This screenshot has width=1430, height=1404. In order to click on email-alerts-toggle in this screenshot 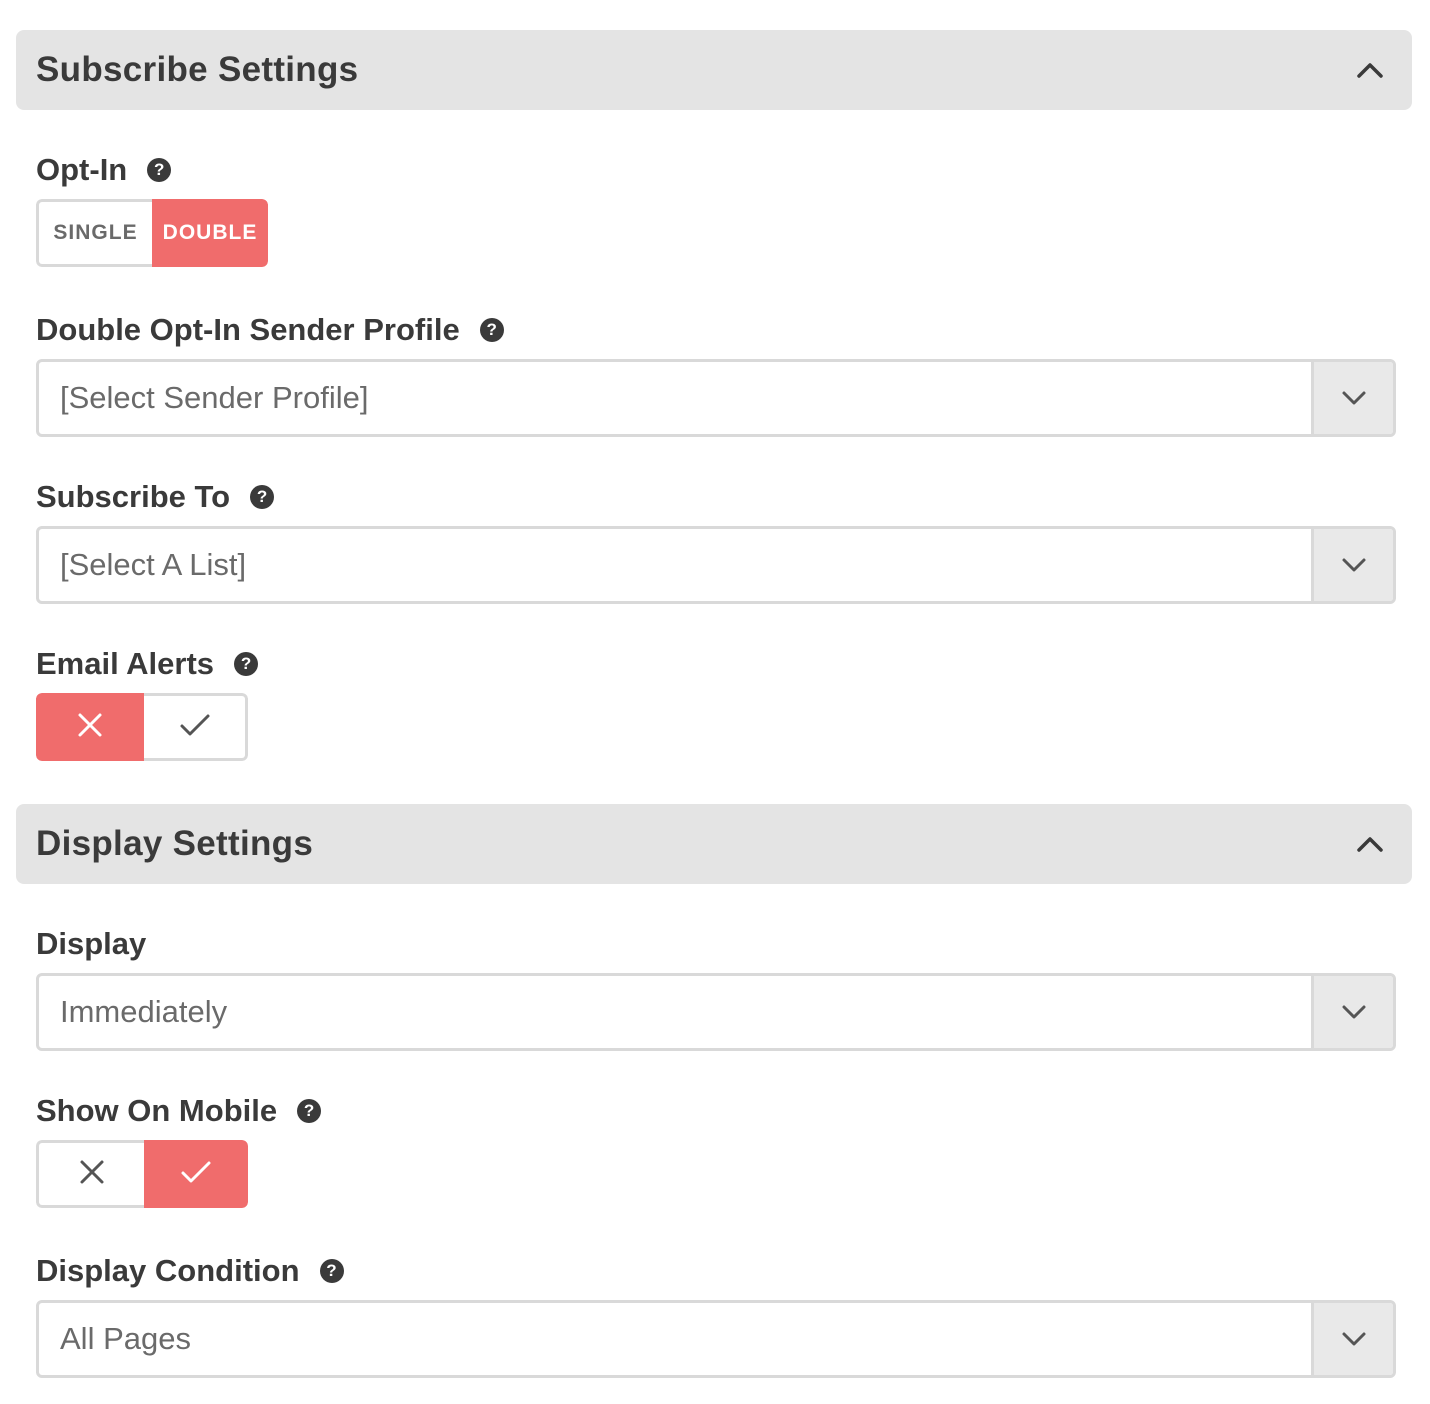, I will do `click(142, 727)`.